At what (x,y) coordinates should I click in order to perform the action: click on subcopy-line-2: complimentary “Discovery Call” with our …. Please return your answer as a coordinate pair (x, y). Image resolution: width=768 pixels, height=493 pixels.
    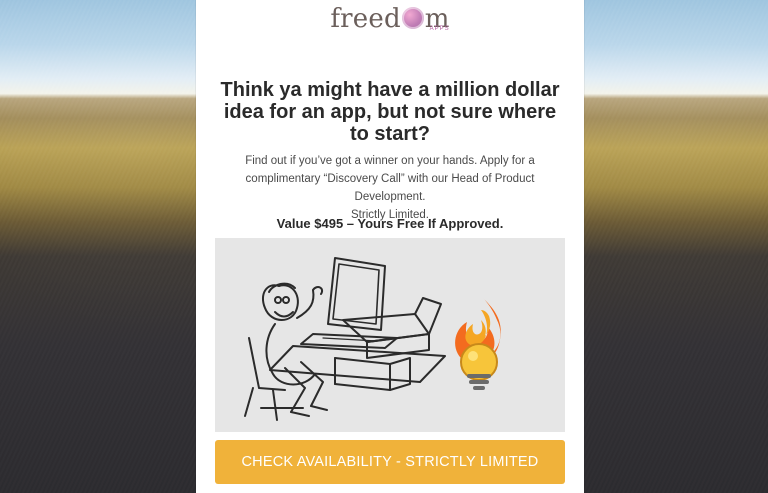
    Looking at the image, I should click on (390, 188).